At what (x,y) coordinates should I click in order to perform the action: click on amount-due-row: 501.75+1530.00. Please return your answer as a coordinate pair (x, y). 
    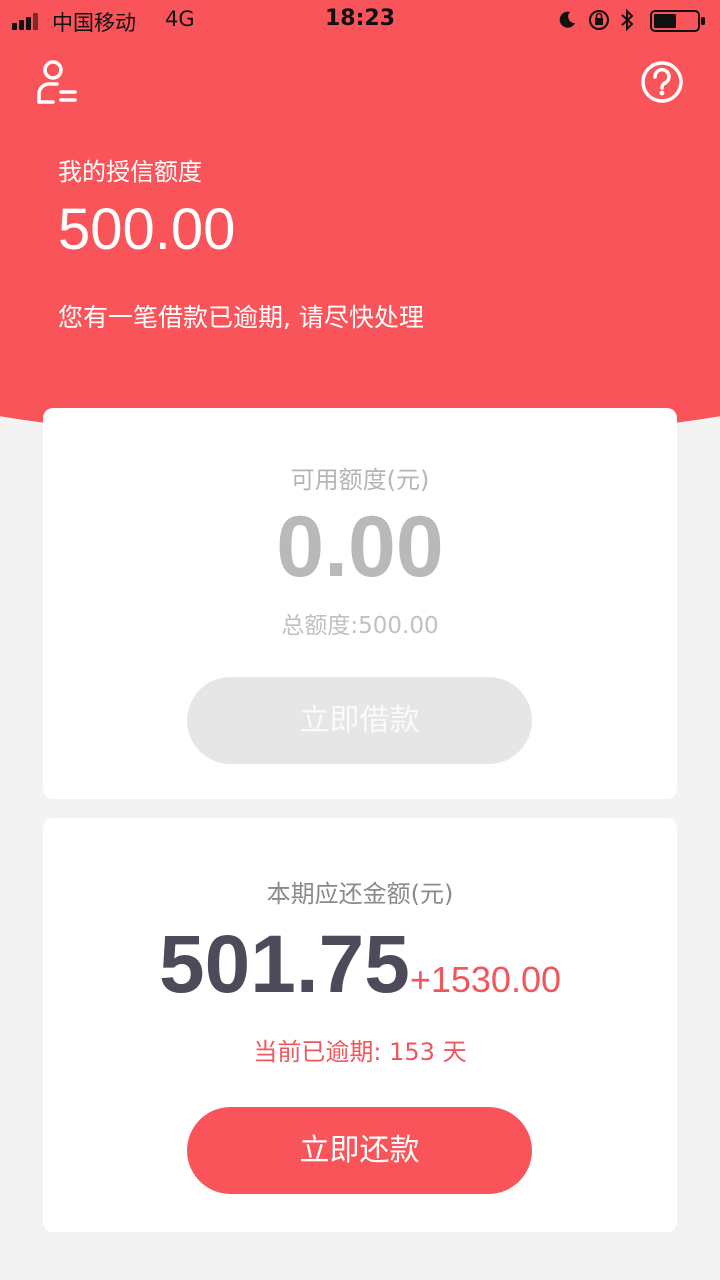
    Looking at the image, I should click on (360, 965).